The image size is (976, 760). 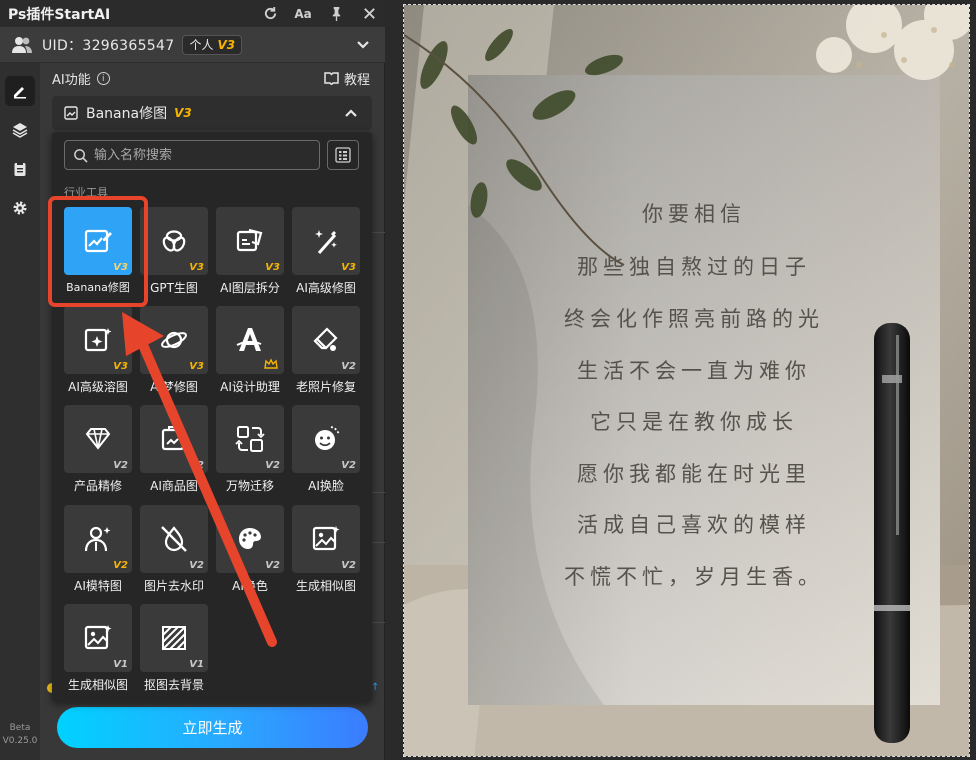 What do you see at coordinates (97, 486) in the screenshot?
I see `tool-label: 产品精修` at bounding box center [97, 486].